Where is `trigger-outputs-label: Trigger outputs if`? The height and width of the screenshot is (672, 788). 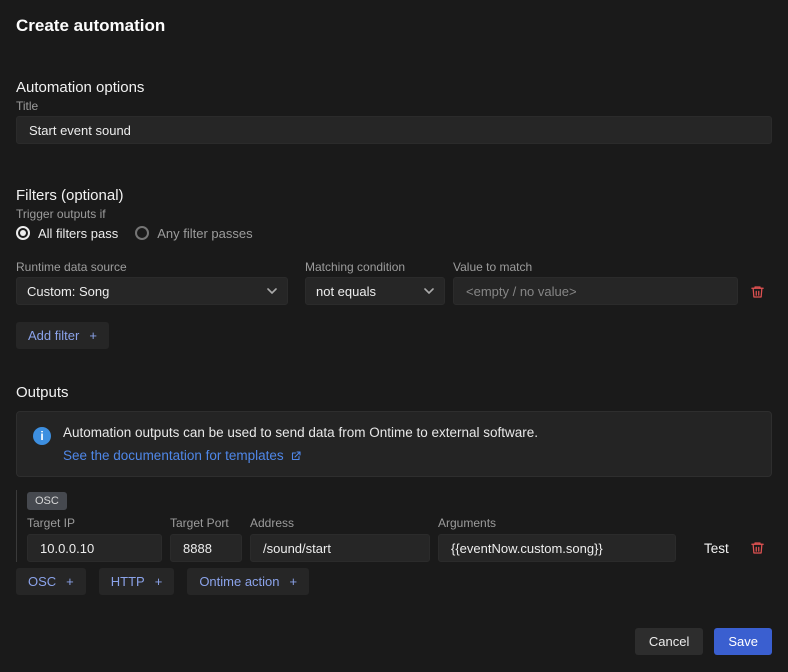 trigger-outputs-label: Trigger outputs if is located at coordinates (61, 214).